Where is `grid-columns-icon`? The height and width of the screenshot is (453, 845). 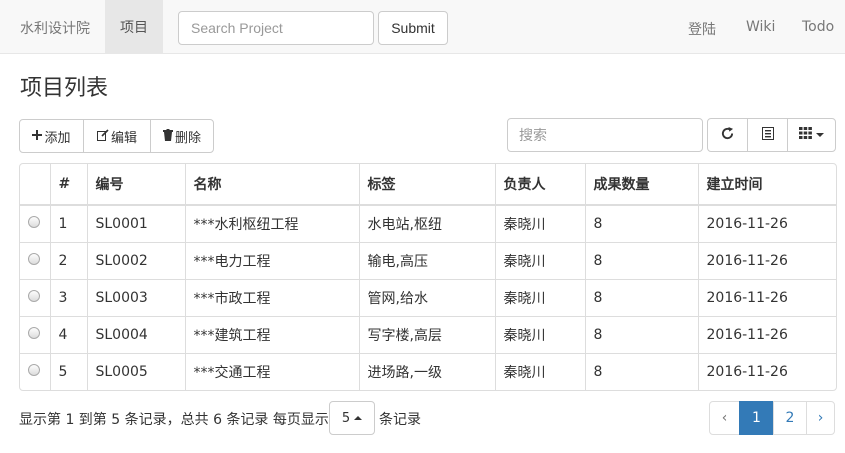
grid-columns-icon is located at coordinates (805, 135).